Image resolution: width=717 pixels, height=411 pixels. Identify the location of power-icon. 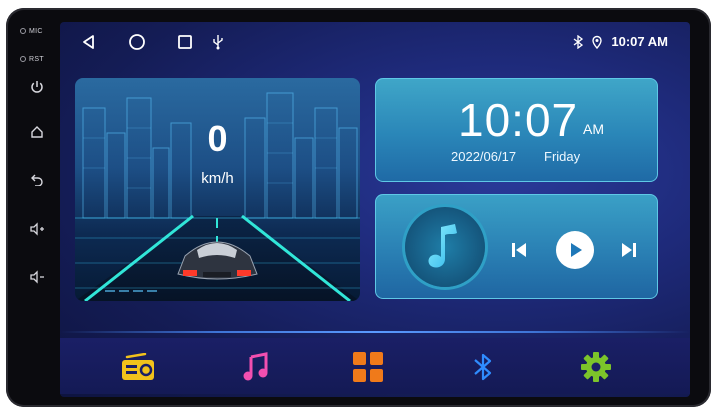
(37, 87).